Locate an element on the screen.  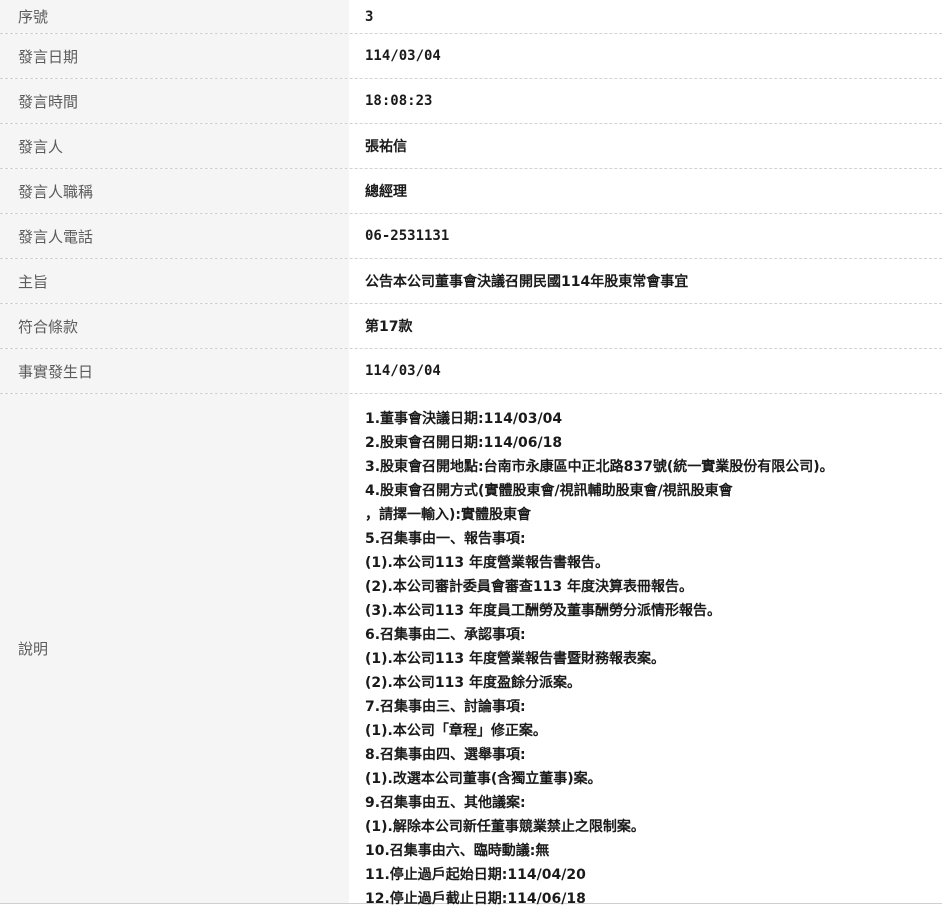
row-fact-date: 事實發生日 114/03/04 is located at coordinates (471, 371).